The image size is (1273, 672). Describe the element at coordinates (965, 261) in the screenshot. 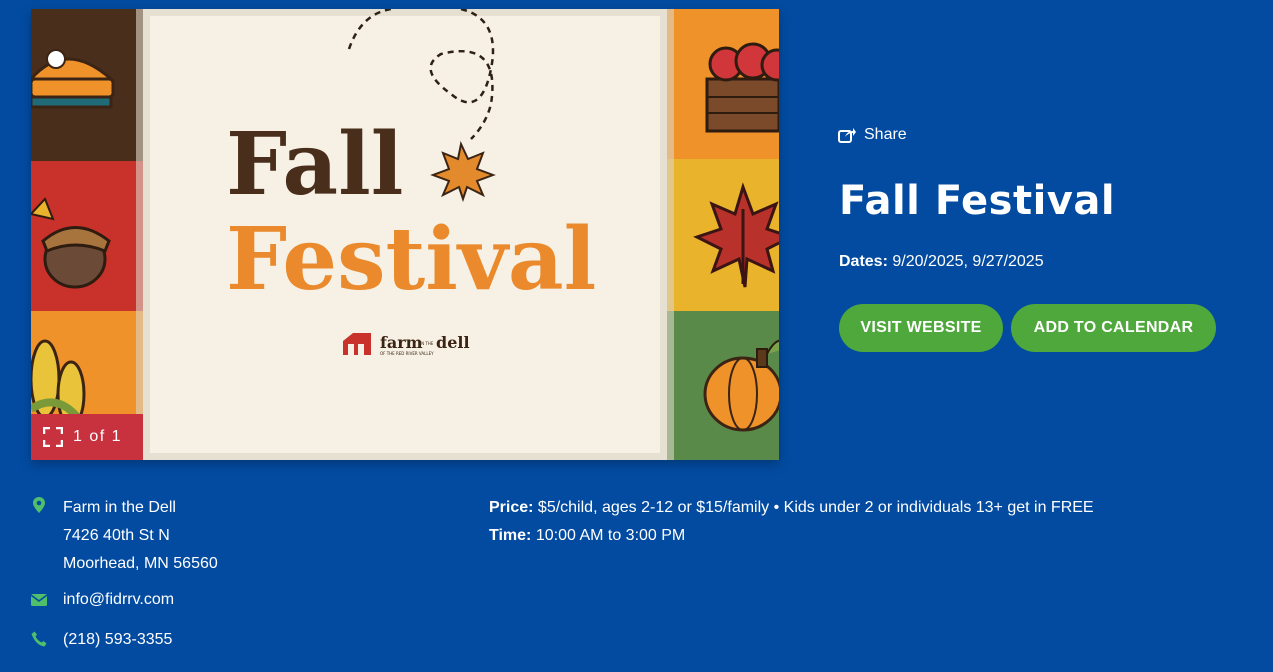

I see `dates-value: 9/20/2025, 9/27/2025` at that location.